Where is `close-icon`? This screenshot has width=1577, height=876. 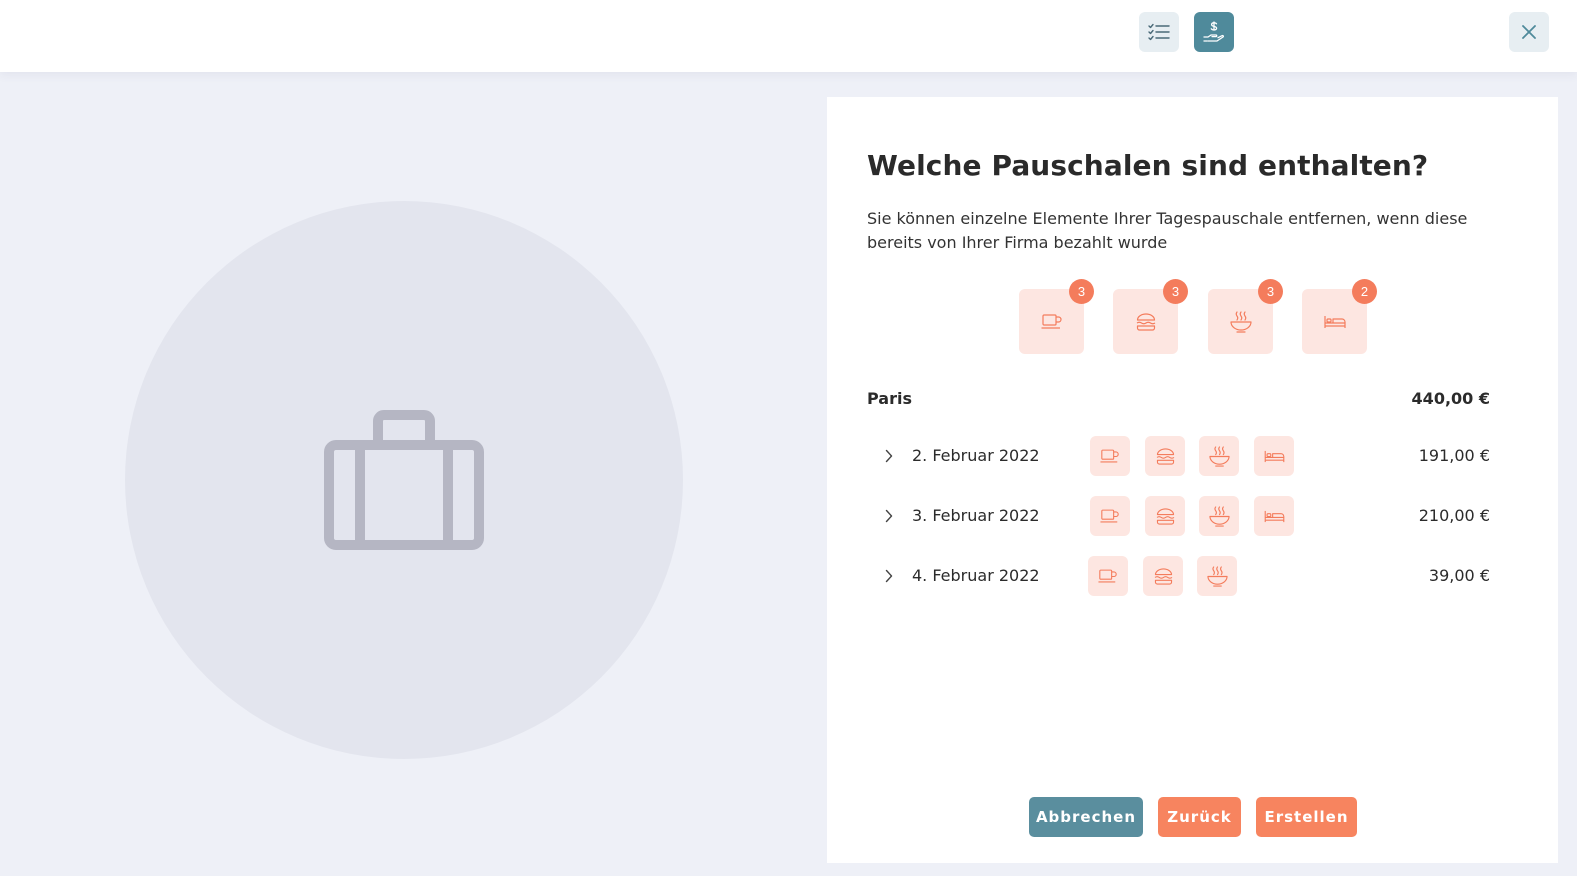
close-icon is located at coordinates (1529, 32).